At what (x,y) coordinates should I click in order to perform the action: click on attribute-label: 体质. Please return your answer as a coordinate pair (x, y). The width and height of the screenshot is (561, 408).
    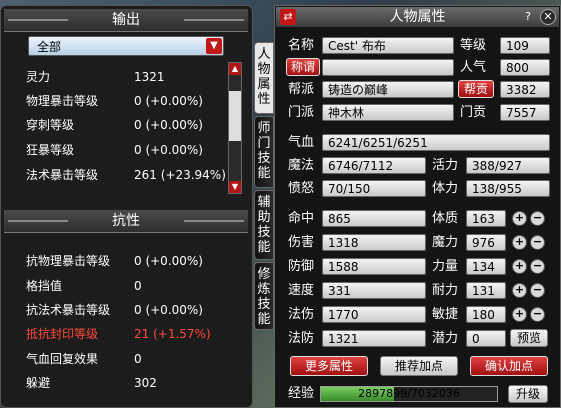
    Looking at the image, I should click on (445, 218).